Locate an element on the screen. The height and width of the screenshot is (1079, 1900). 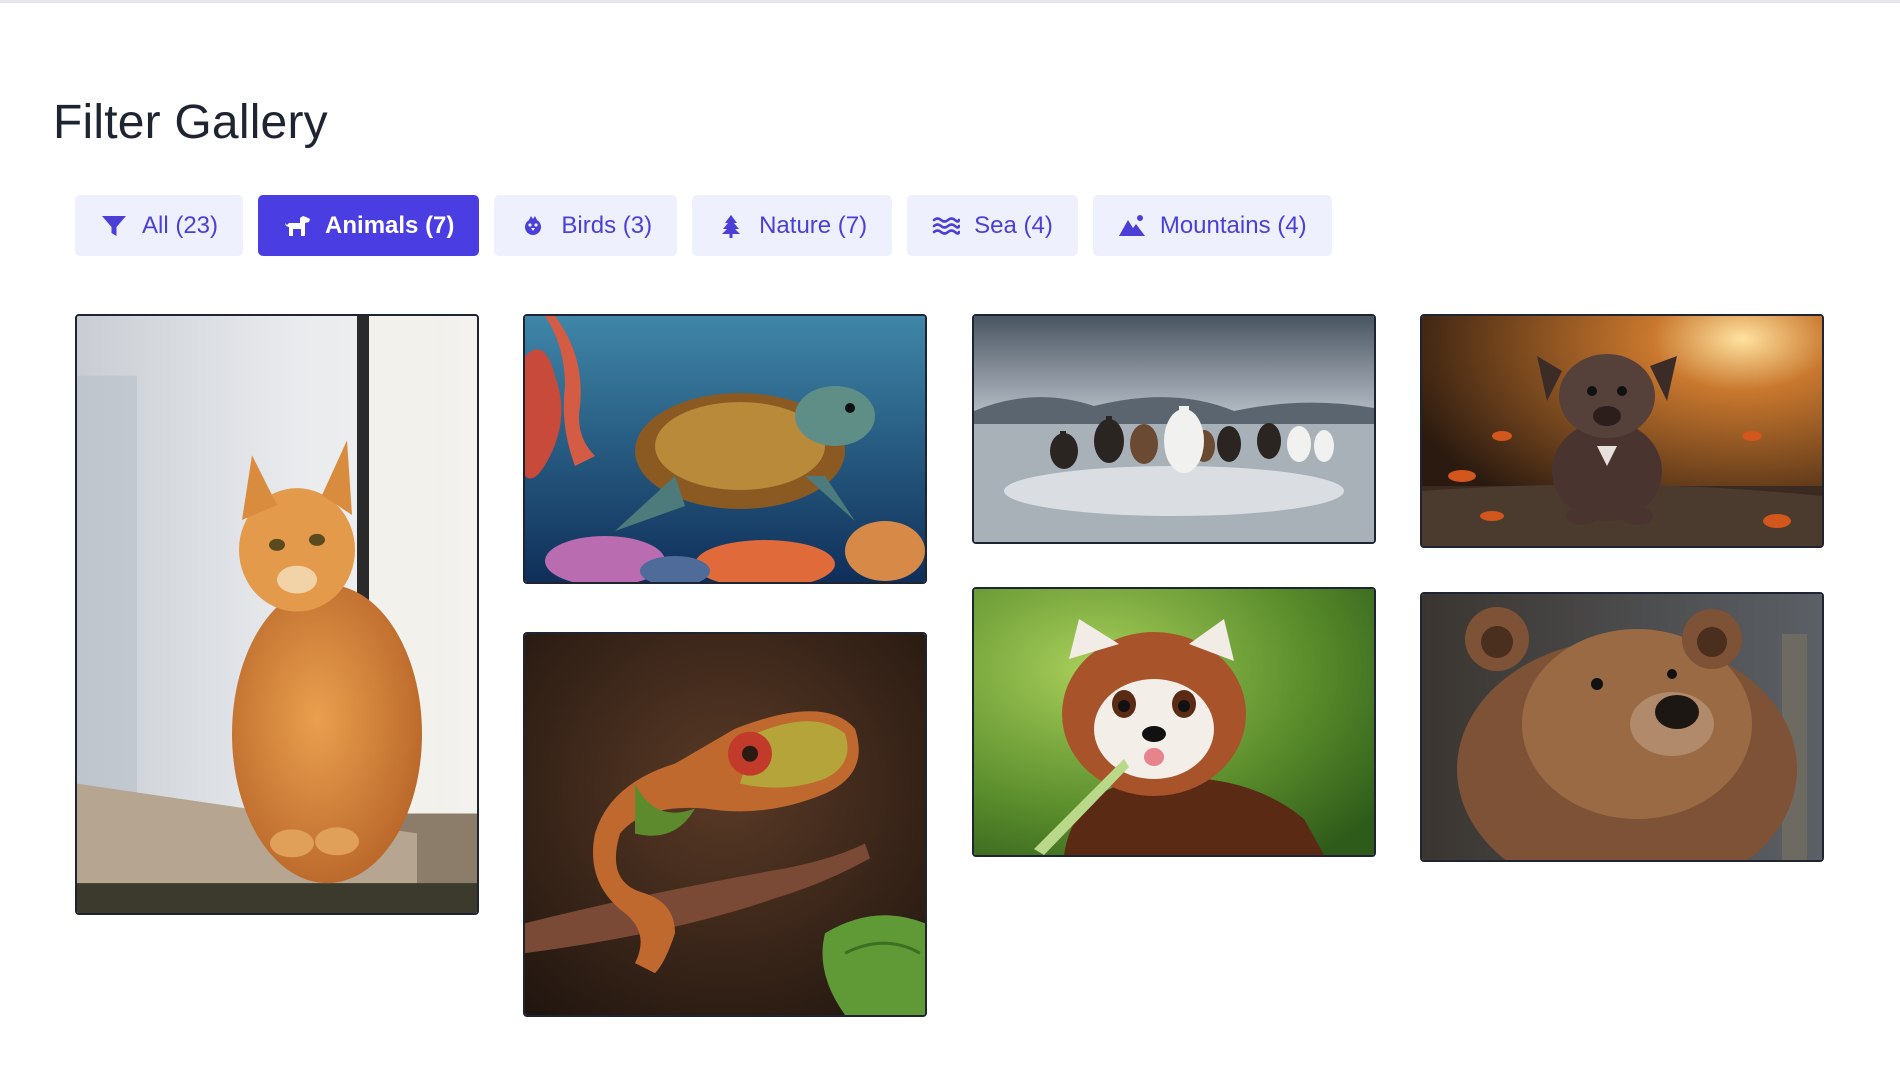
filter-icon is located at coordinates (114, 225).